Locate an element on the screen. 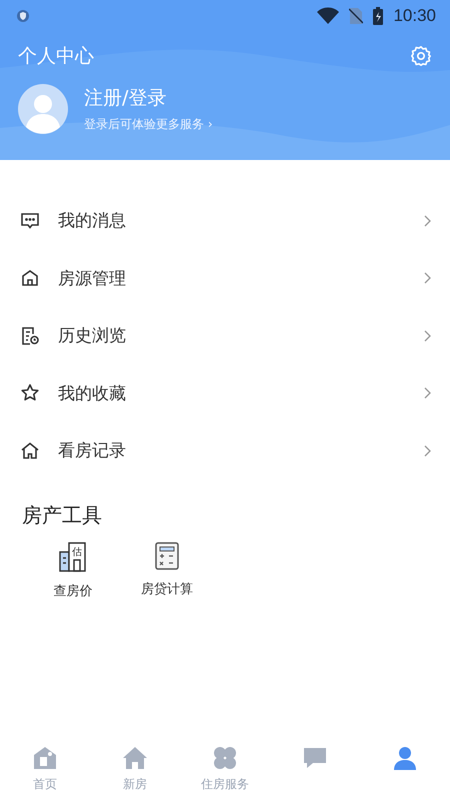 Image resolution: width=450 pixels, height=800 pixels. document-clock-icon is located at coordinates (30, 336).